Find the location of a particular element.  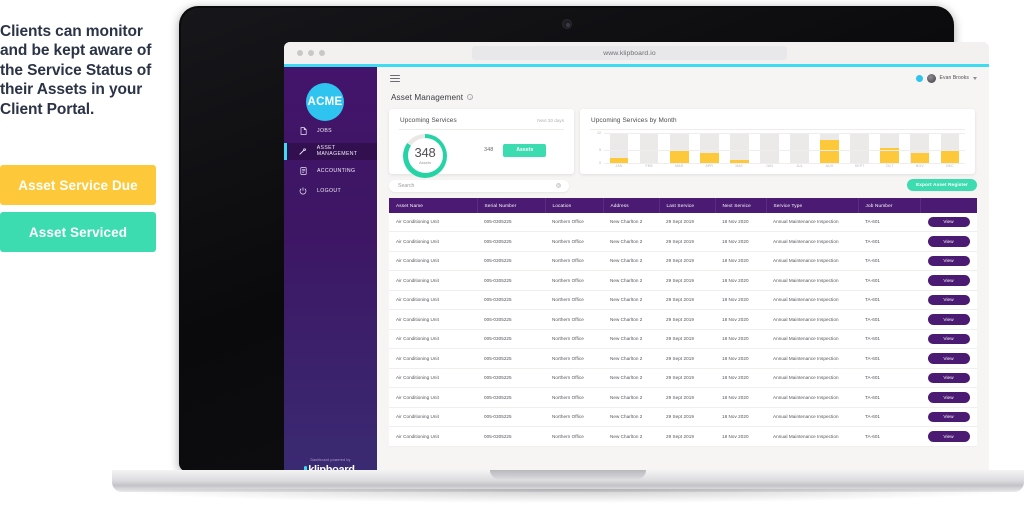

hamburger-icon is located at coordinates (395, 79).